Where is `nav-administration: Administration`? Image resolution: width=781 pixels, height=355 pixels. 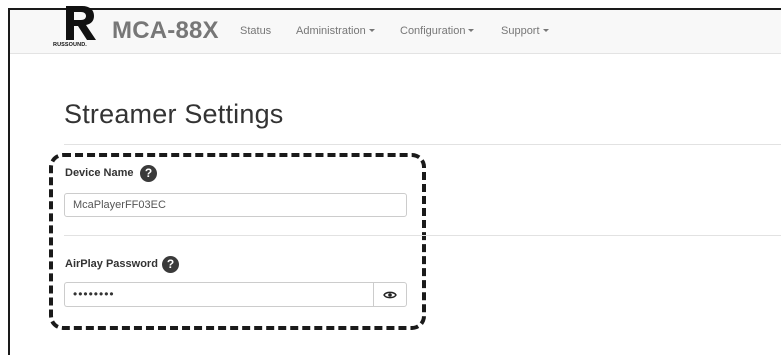
nav-administration: Administration is located at coordinates (335, 31).